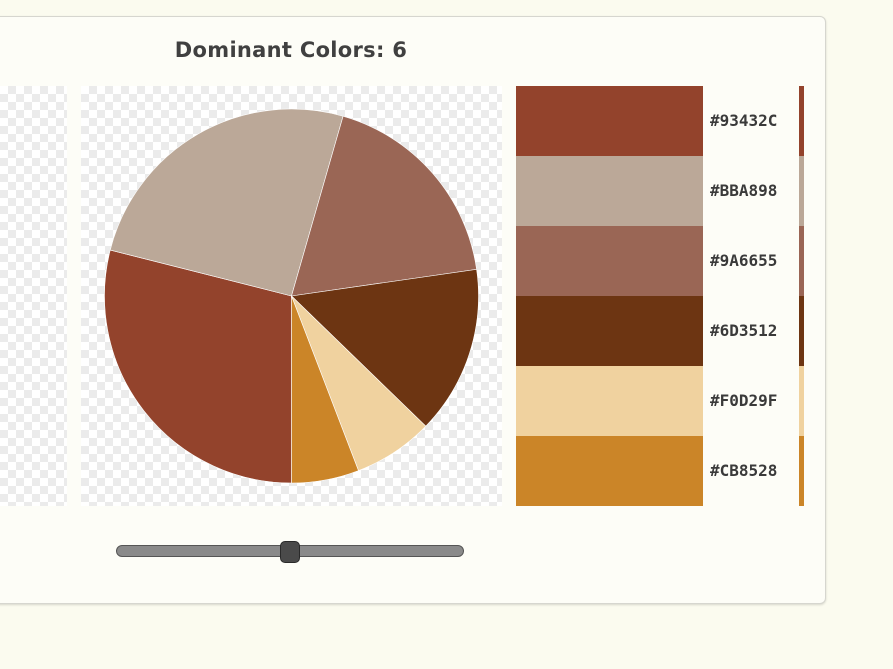 This screenshot has width=893, height=669. I want to click on swatch-row: #CB8528, so click(661, 471).